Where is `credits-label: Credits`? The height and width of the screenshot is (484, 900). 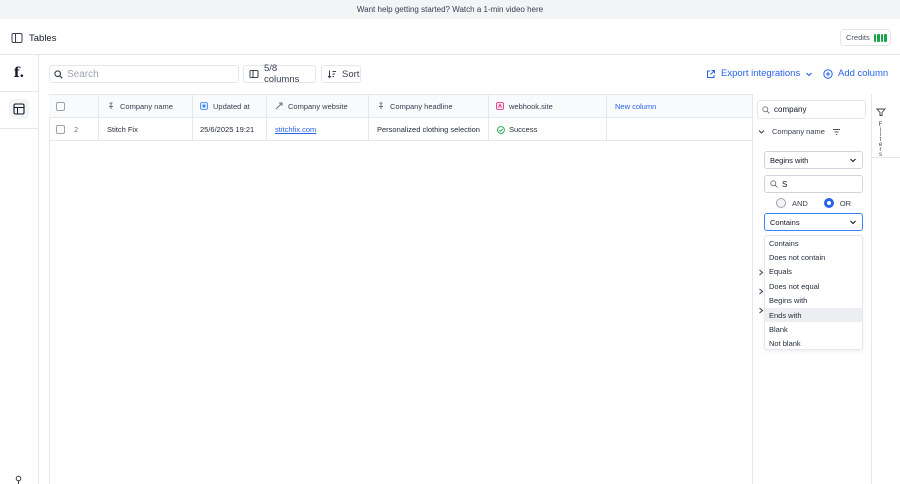
credits-label: Credits is located at coordinates (858, 37).